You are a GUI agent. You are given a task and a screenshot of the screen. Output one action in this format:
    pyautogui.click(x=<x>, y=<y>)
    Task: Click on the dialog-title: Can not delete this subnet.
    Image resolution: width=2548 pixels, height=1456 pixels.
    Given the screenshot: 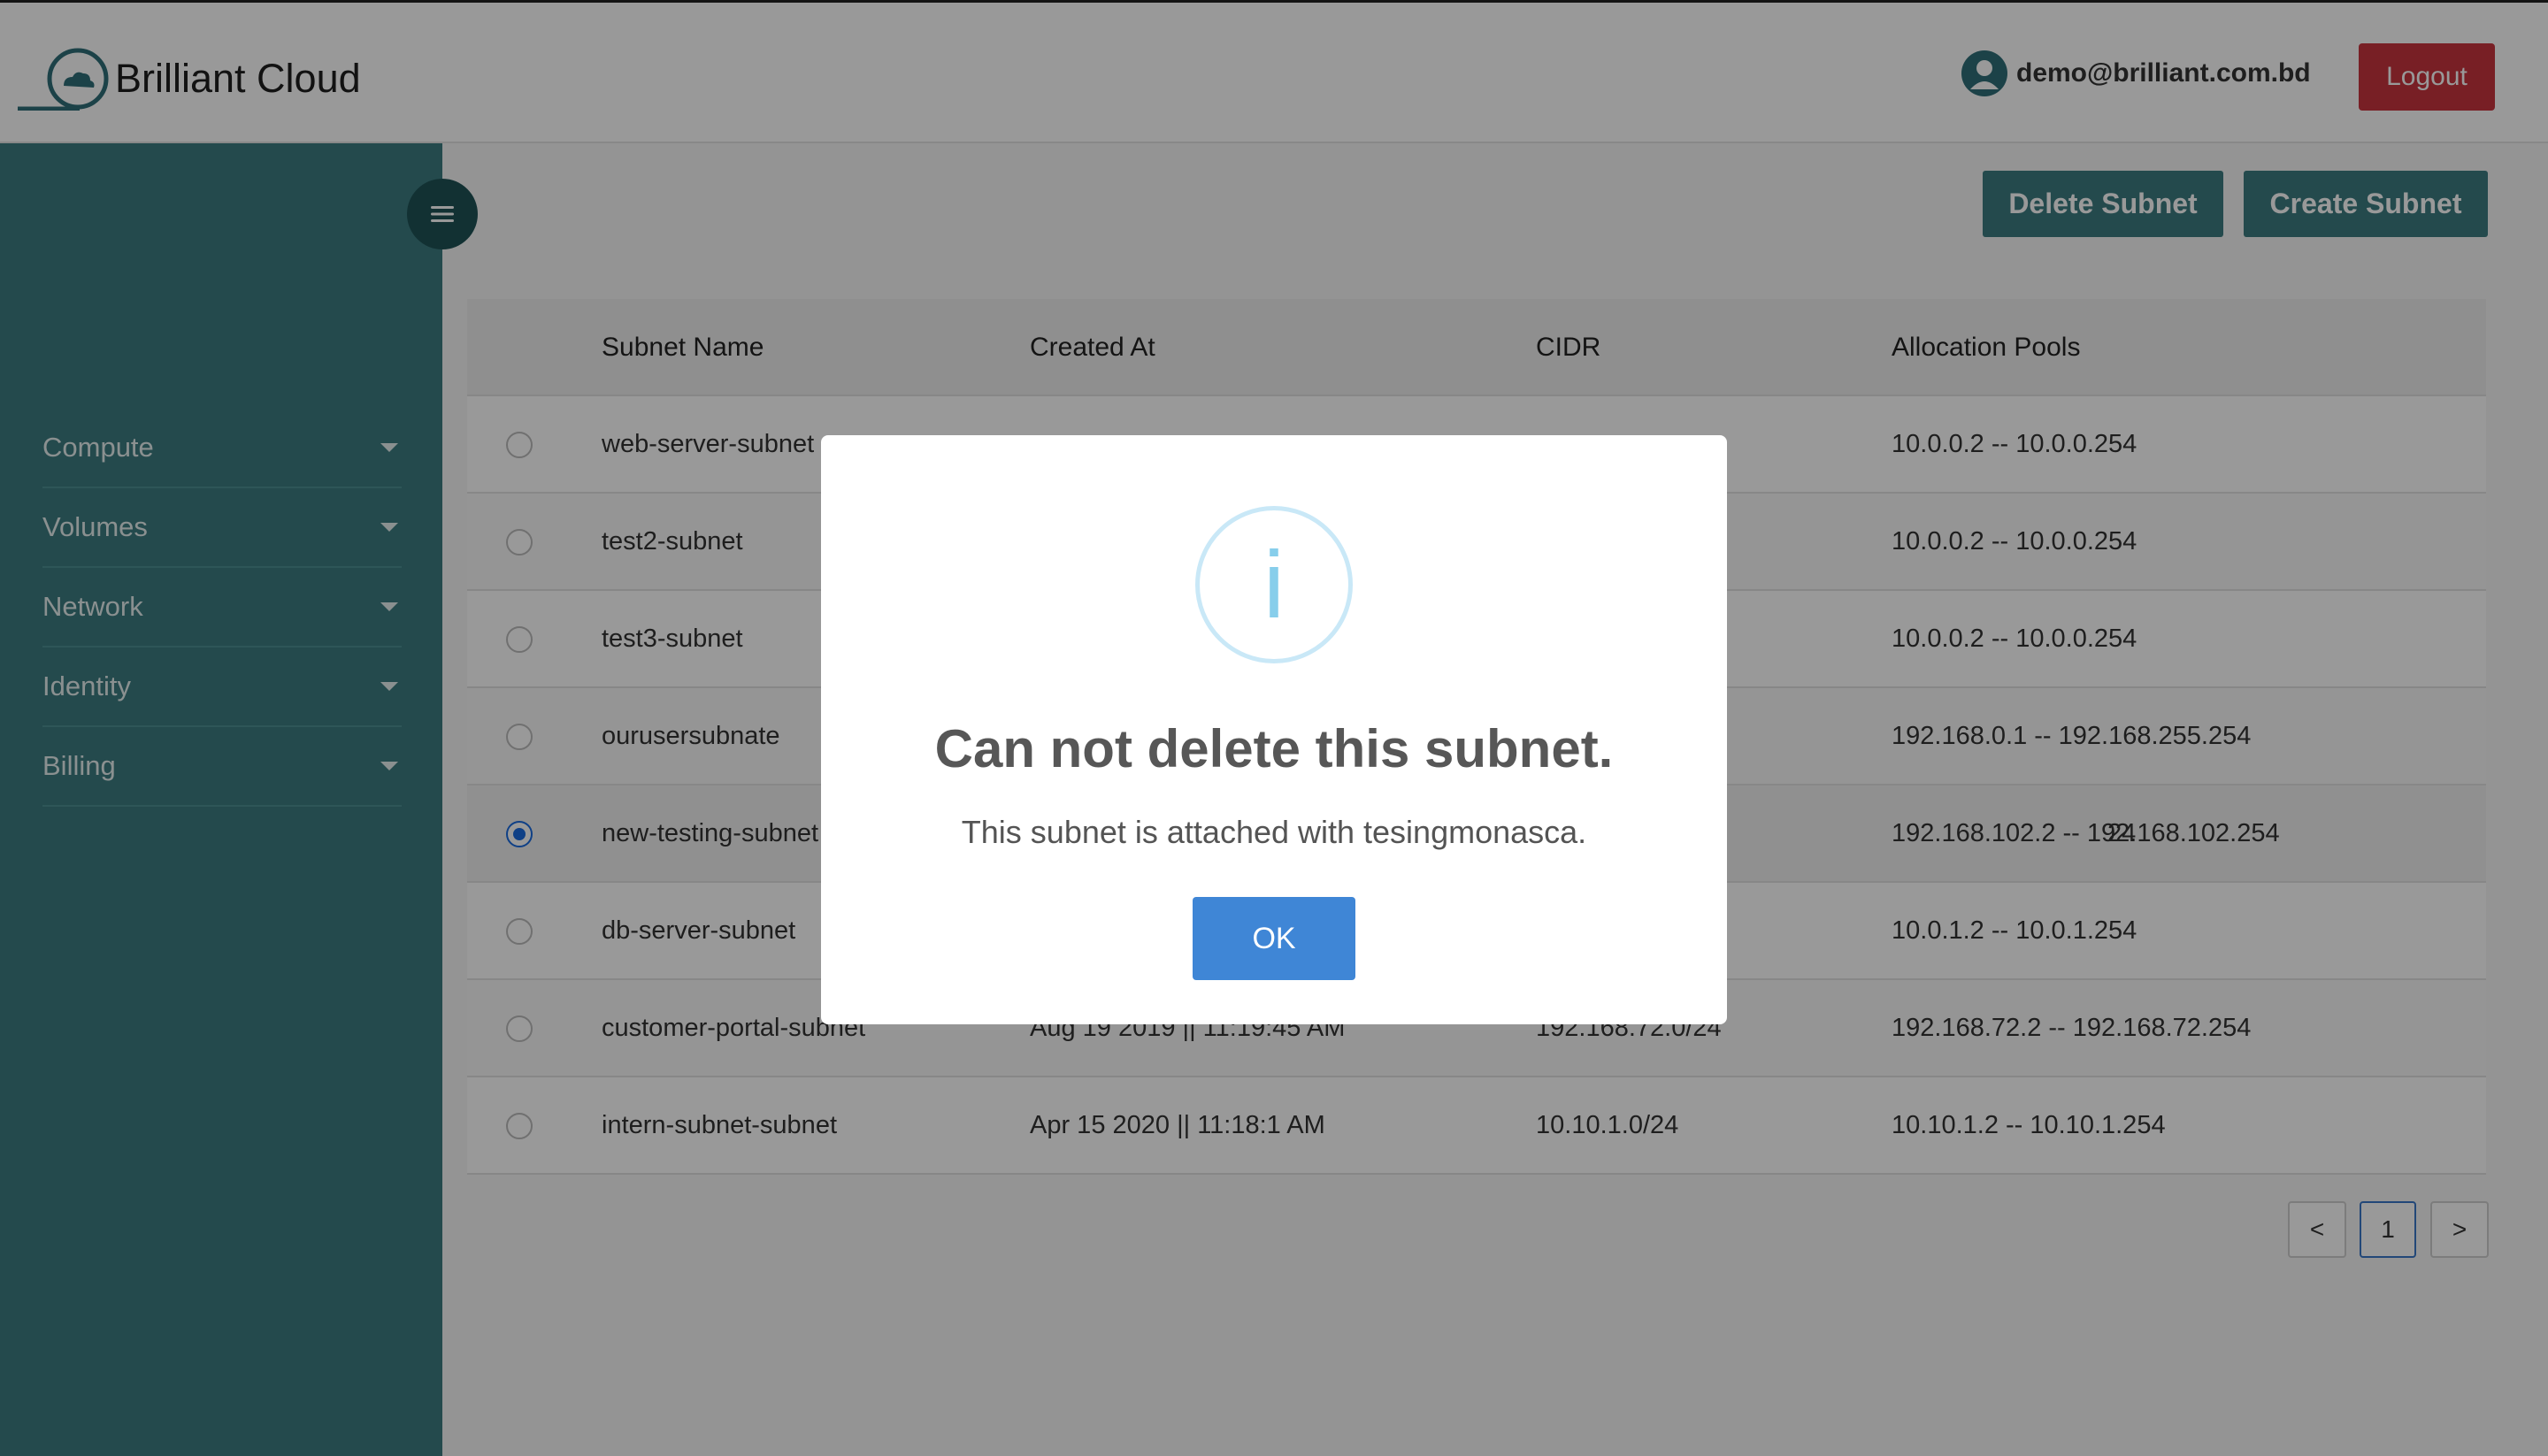 What is the action you would take?
    pyautogui.click(x=1274, y=748)
    